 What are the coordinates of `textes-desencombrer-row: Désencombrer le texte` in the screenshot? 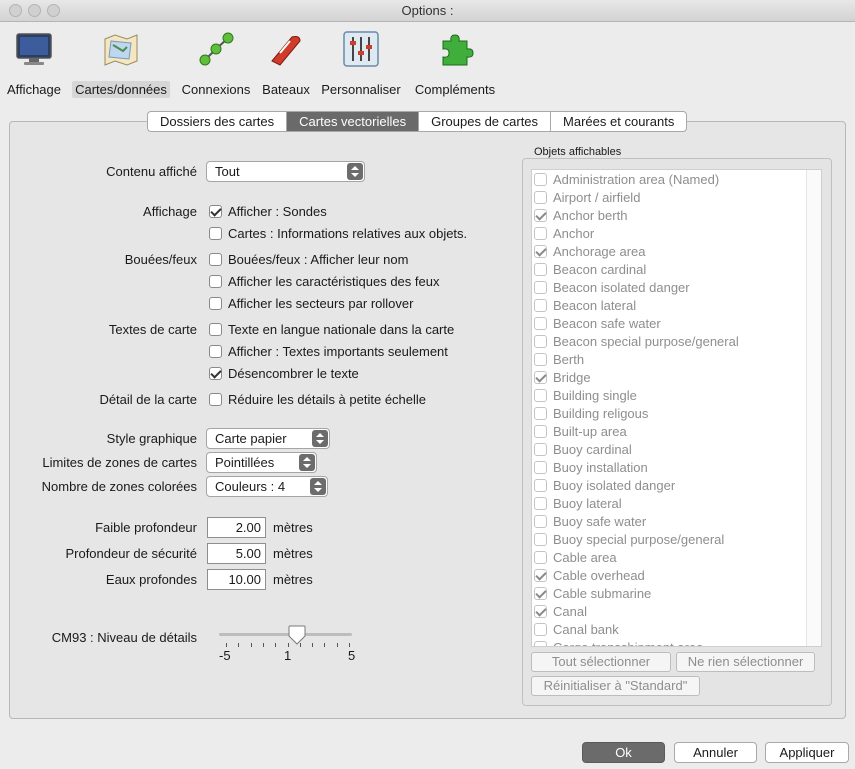 It's located at (284, 373).